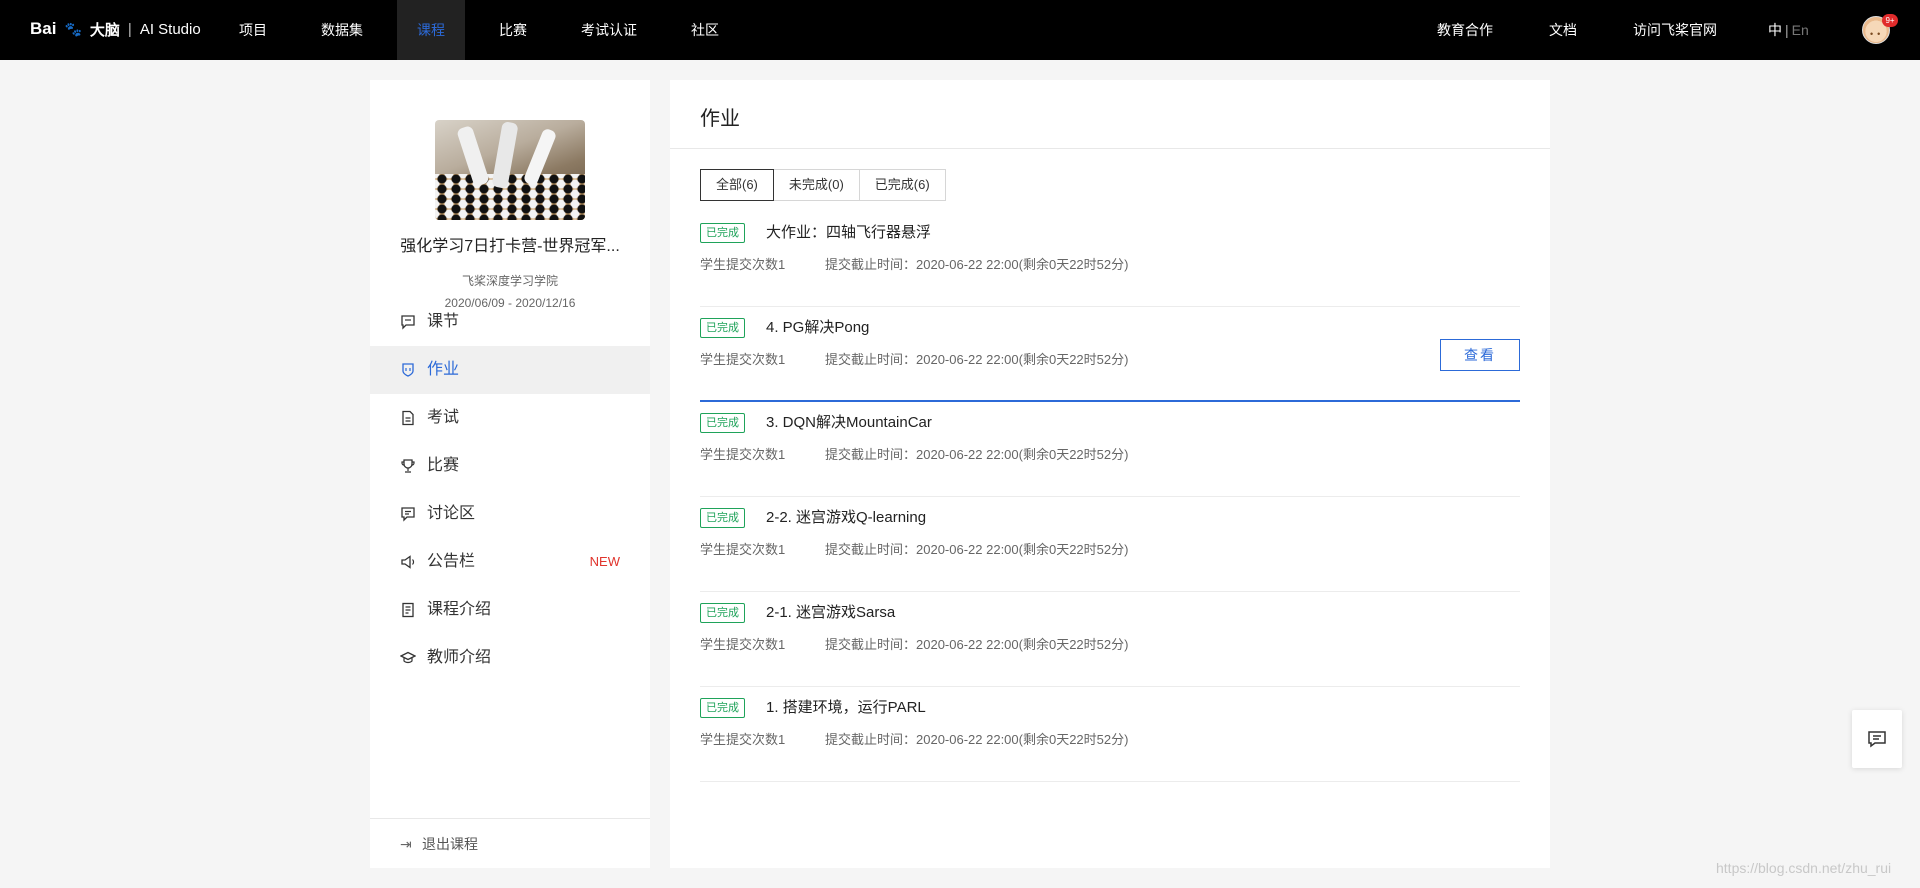  Describe the element at coordinates (408, 466) in the screenshot. I see `trophy-icon` at that location.